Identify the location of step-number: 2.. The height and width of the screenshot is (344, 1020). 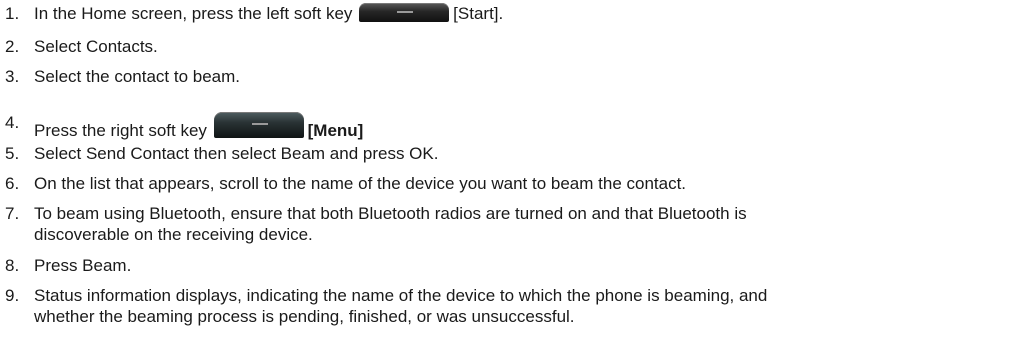
(12, 46).